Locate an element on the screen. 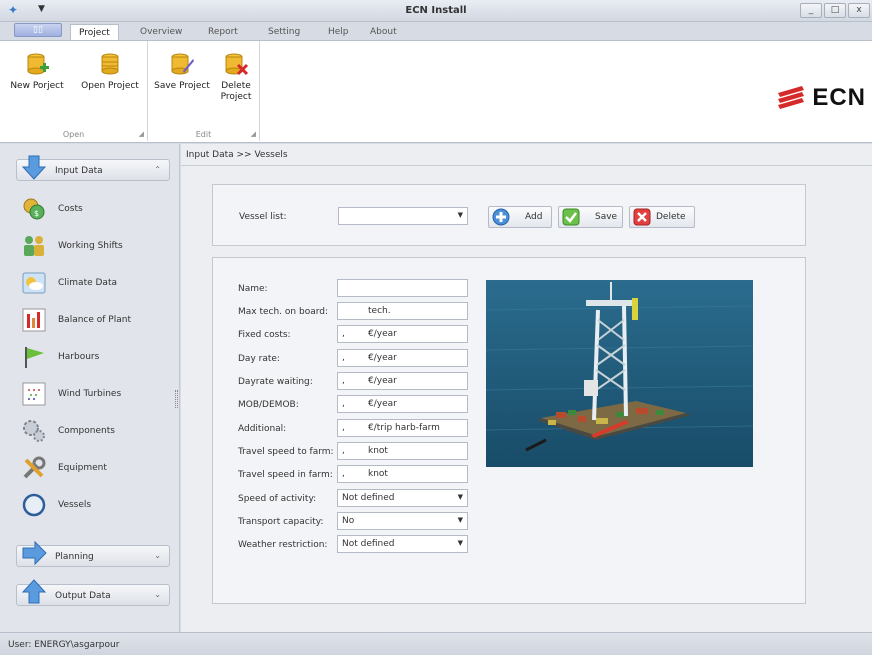 This screenshot has width=872, height=655. delete-button: Delete is located at coordinates (662, 217).